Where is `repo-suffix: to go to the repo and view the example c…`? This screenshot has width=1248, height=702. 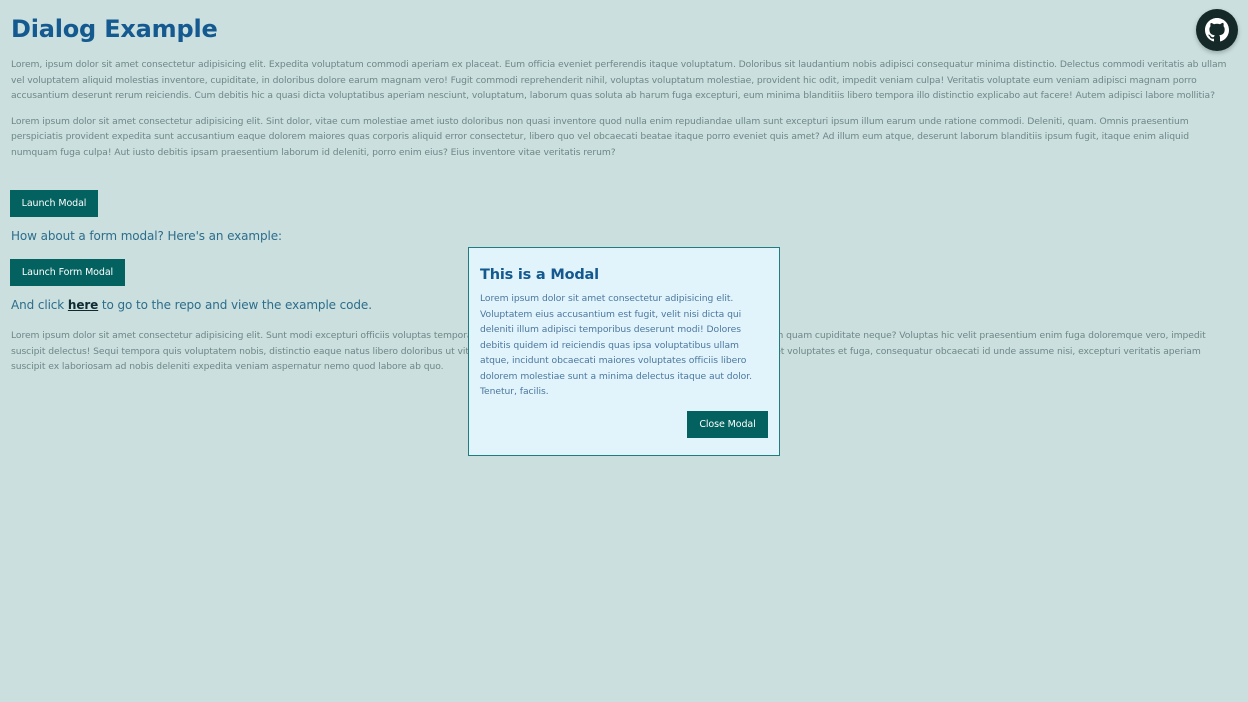 repo-suffix: to go to the repo and view the example c… is located at coordinates (235, 305).